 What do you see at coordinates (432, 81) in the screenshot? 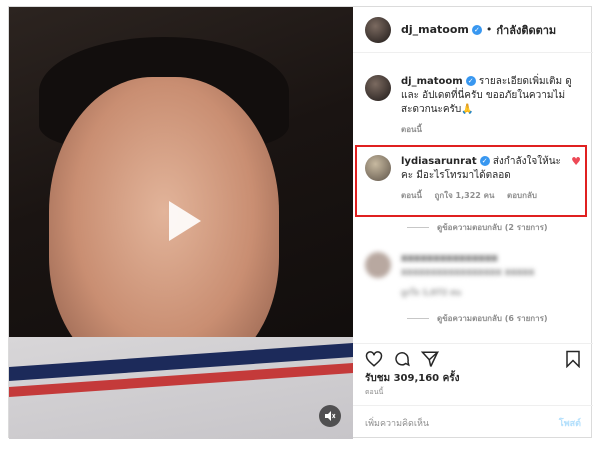
I see `caption-username: dj_matoom` at bounding box center [432, 81].